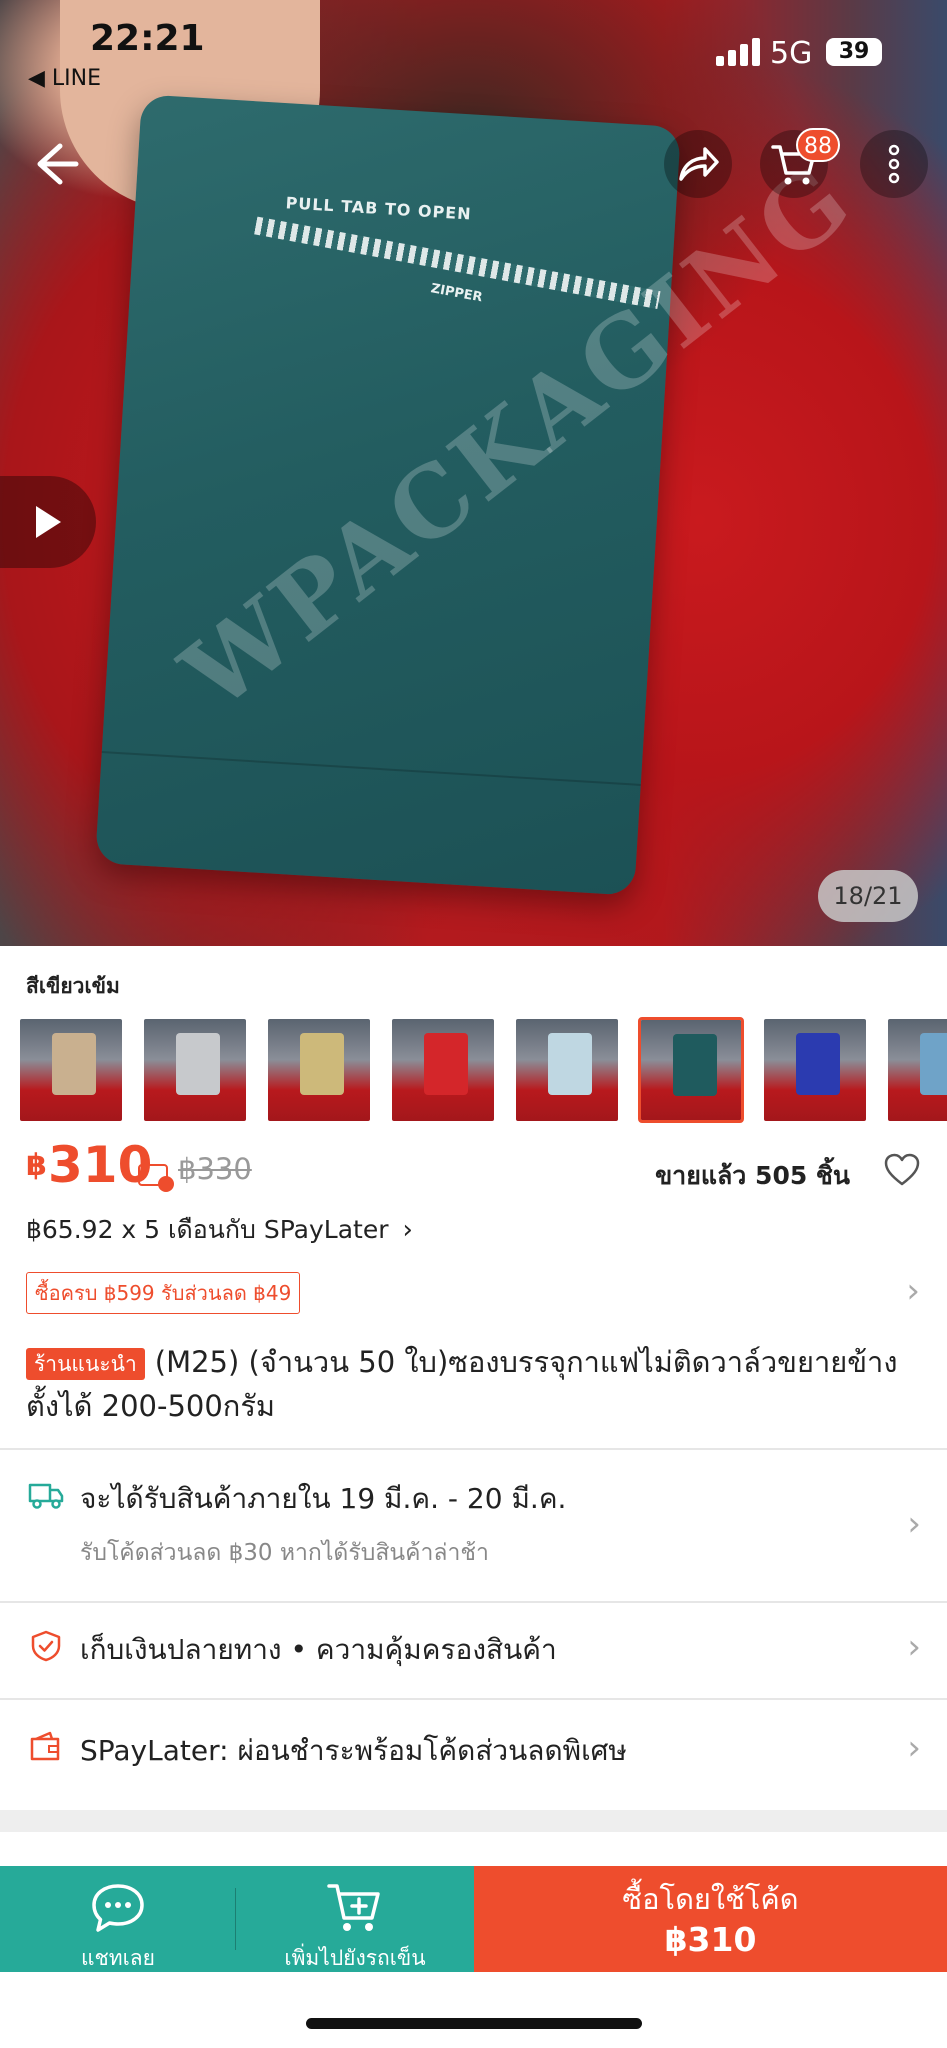  Describe the element at coordinates (156, 1178) in the screenshot. I see `coin-cashback-icon` at that location.